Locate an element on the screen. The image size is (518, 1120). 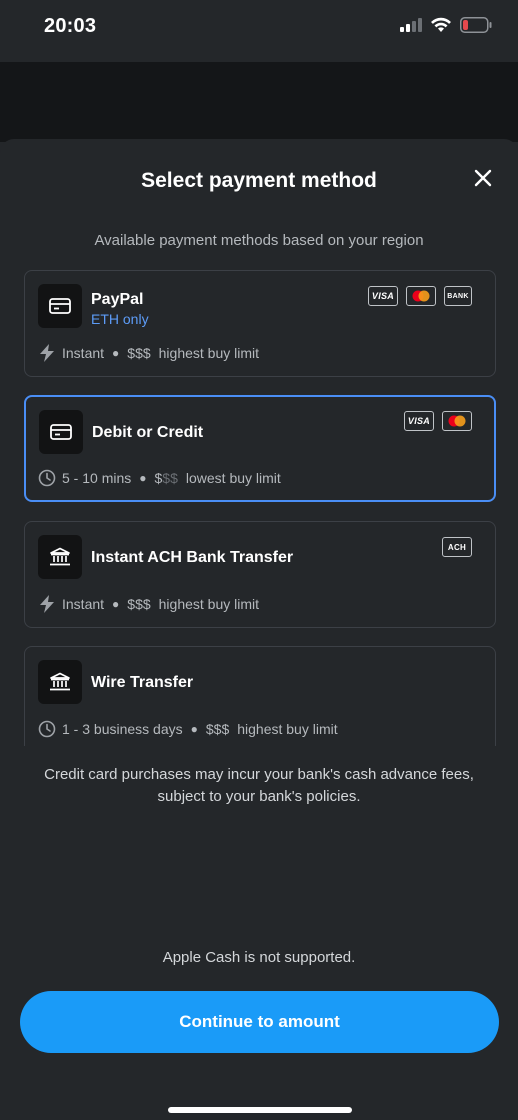
method-restriction: ETH only is located at coordinates (120, 319).